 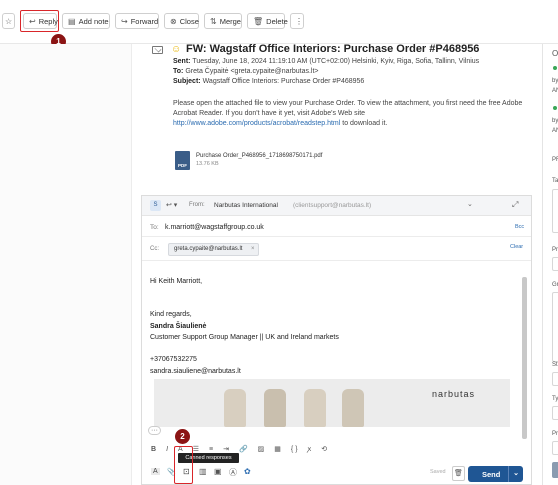 What do you see at coordinates (515, 205) in the screenshot?
I see `expand-icon: ⤢` at bounding box center [515, 205].